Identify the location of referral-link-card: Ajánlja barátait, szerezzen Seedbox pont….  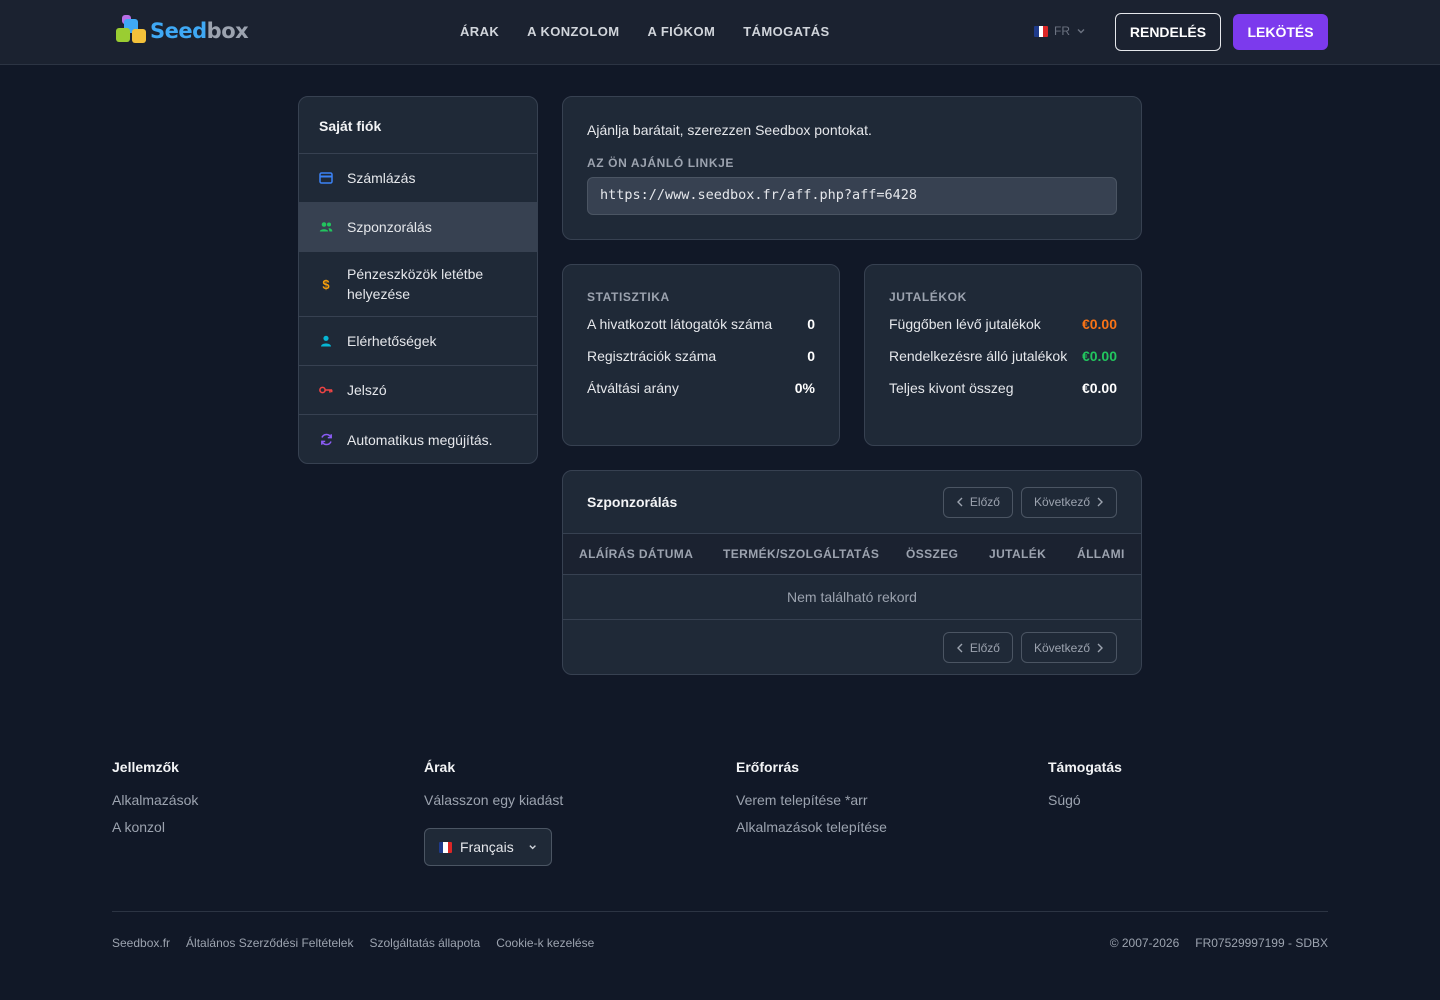
(852, 168).